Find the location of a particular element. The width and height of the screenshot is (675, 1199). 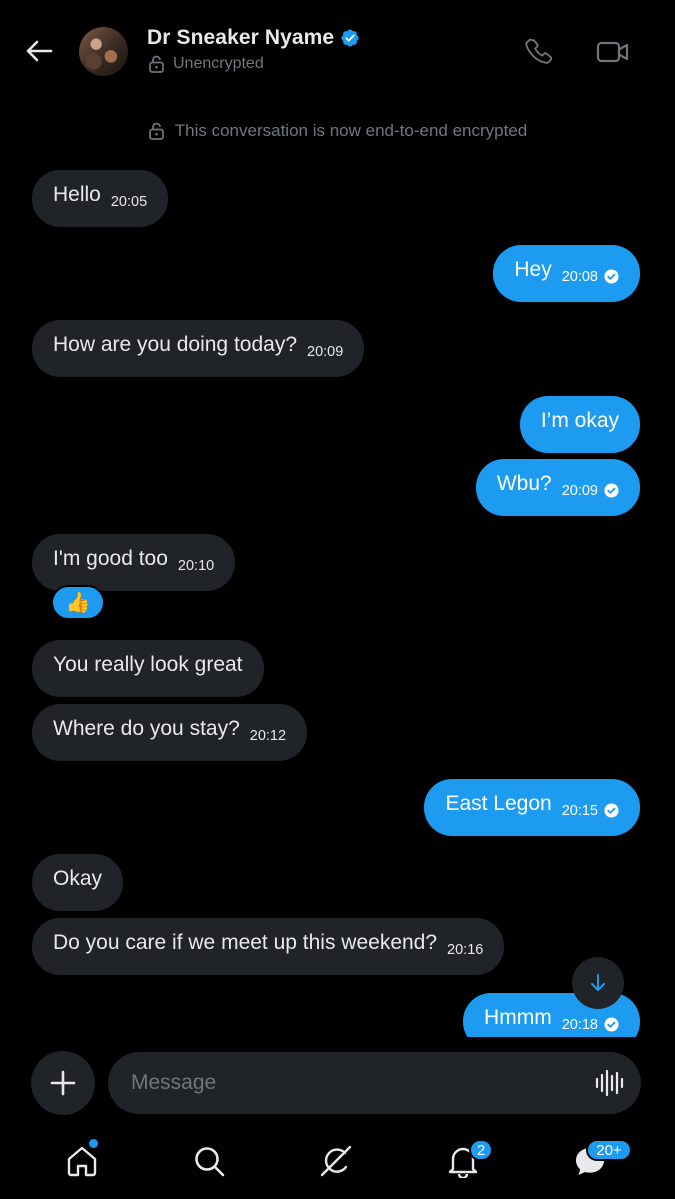

scroll-to-bottom-button is located at coordinates (598, 983).